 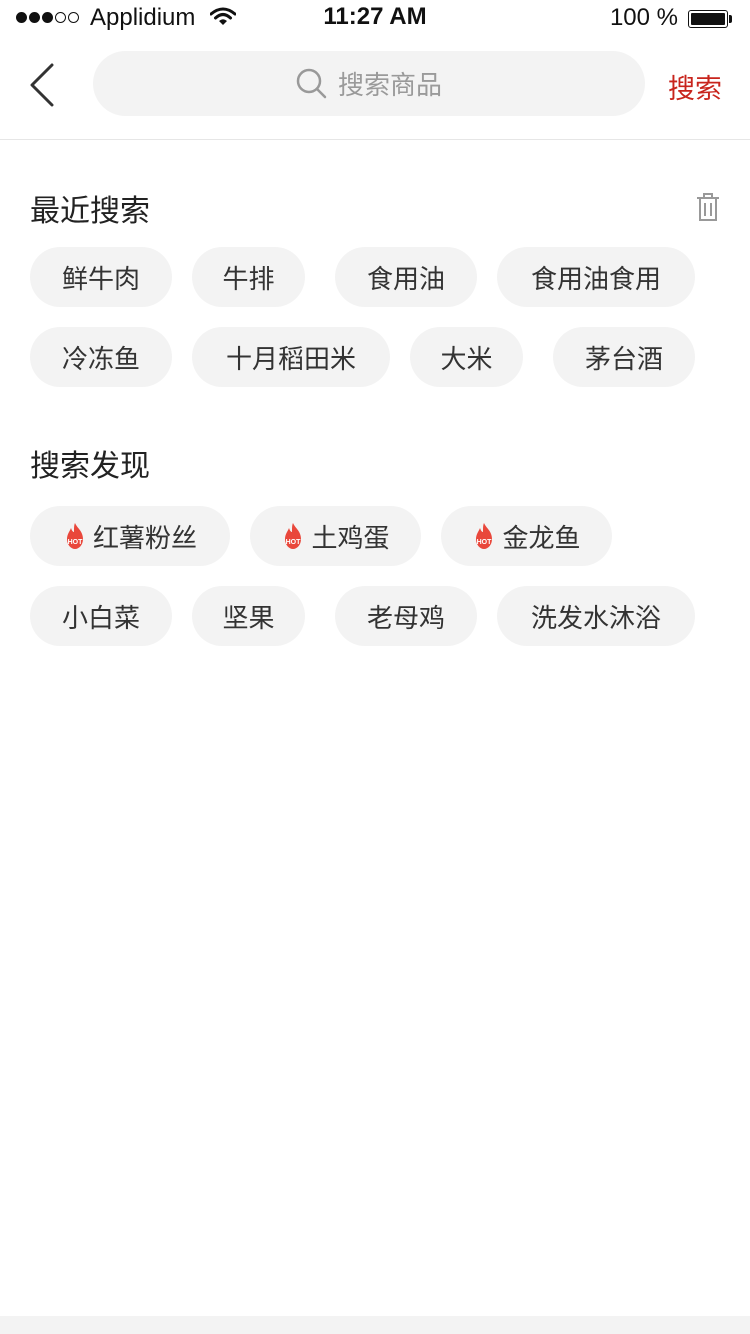 I want to click on recent-search-chip: 茅台酒, so click(x=624, y=357).